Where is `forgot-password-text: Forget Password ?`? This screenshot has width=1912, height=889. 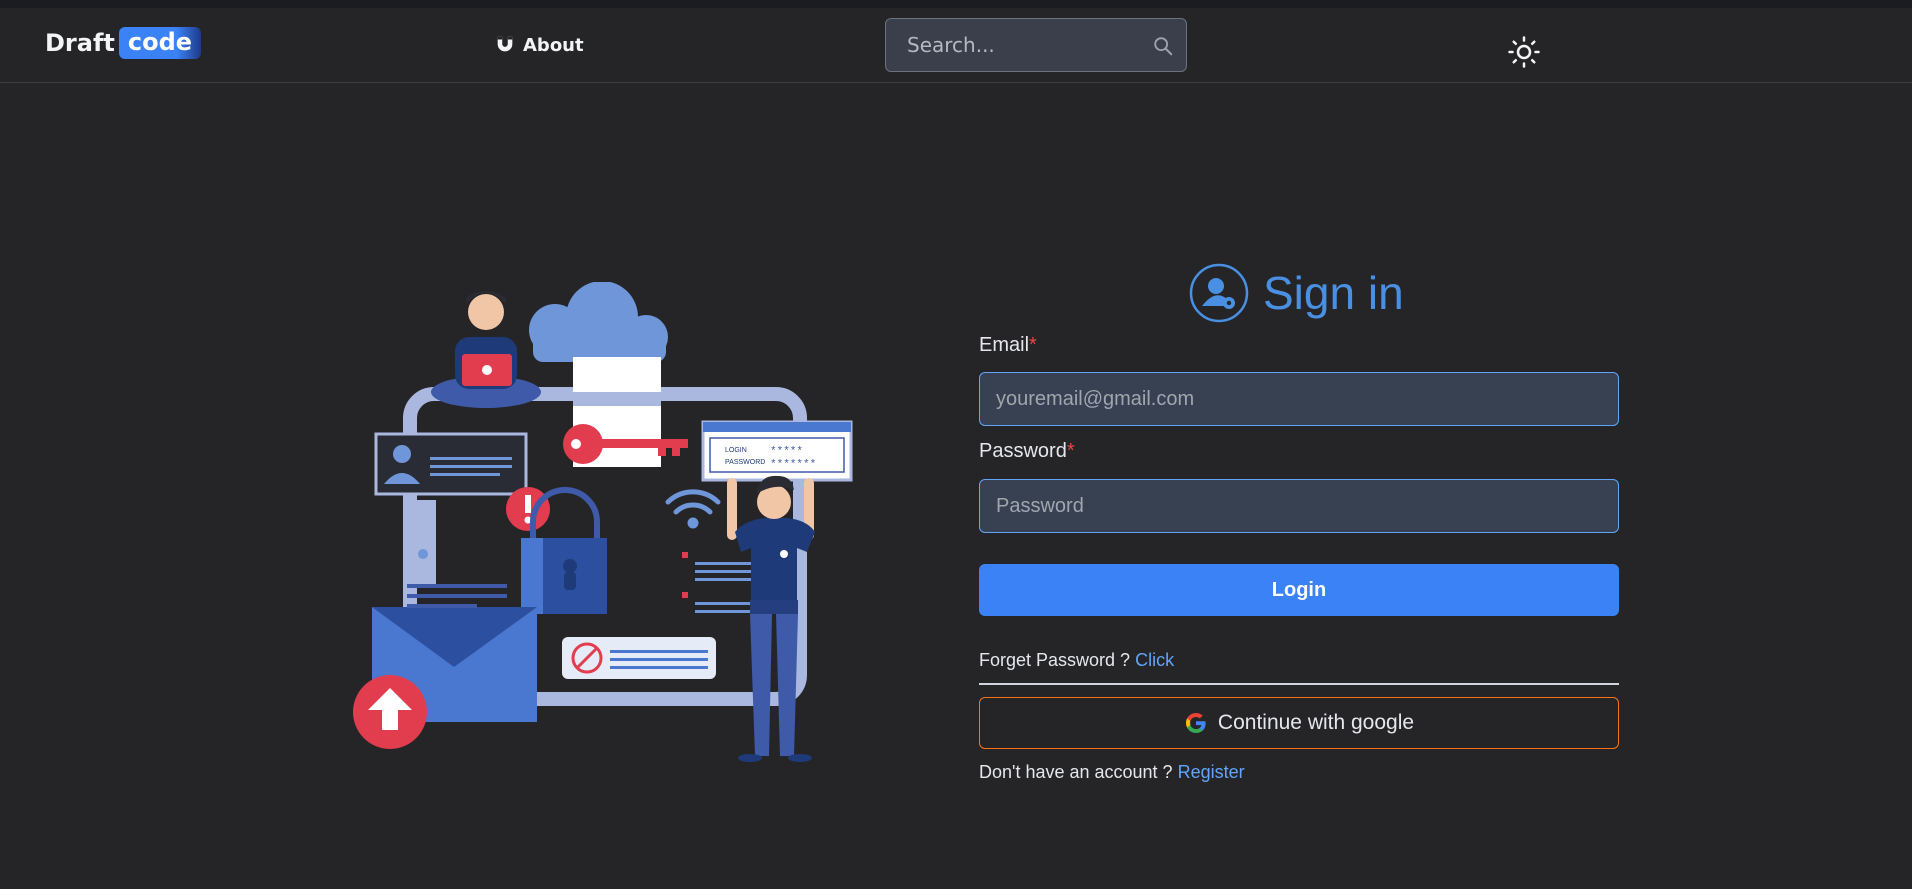 forgot-password-text: Forget Password ? is located at coordinates (1055, 660).